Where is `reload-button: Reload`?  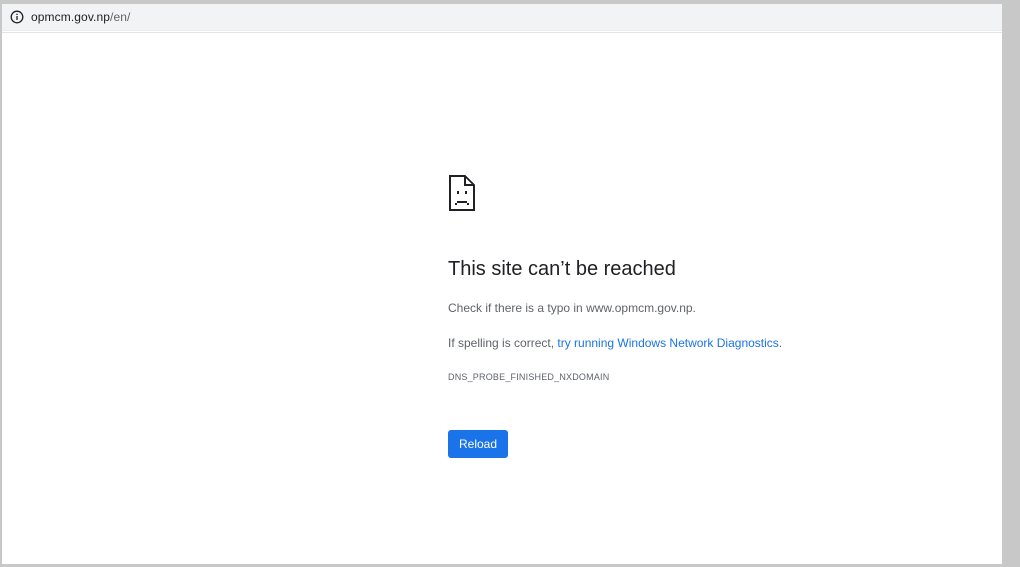
reload-button: Reload is located at coordinates (478, 444).